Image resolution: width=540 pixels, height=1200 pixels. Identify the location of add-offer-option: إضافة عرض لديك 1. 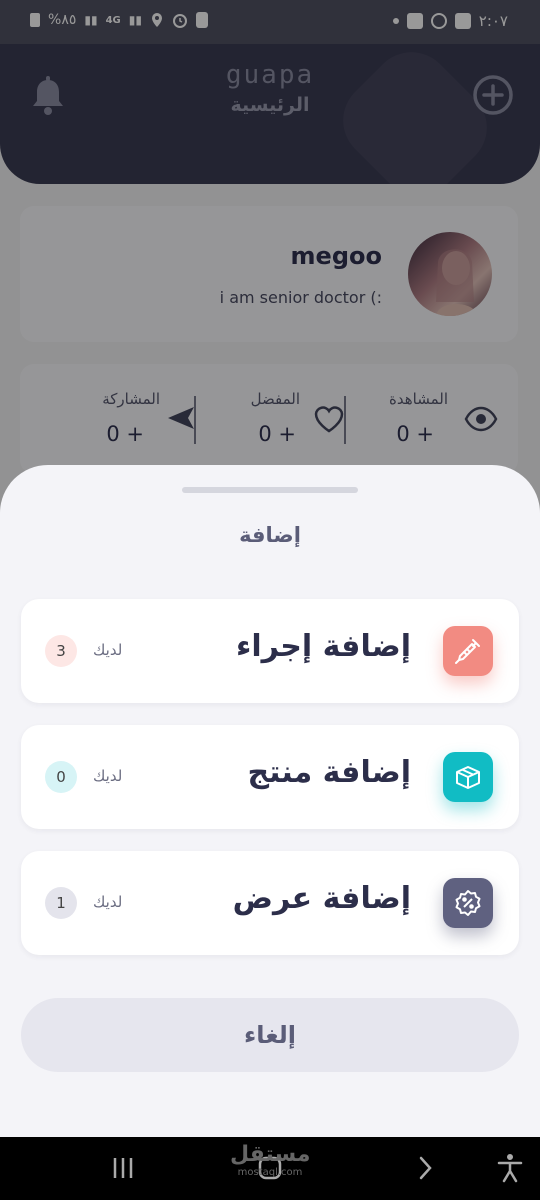
(270, 903).